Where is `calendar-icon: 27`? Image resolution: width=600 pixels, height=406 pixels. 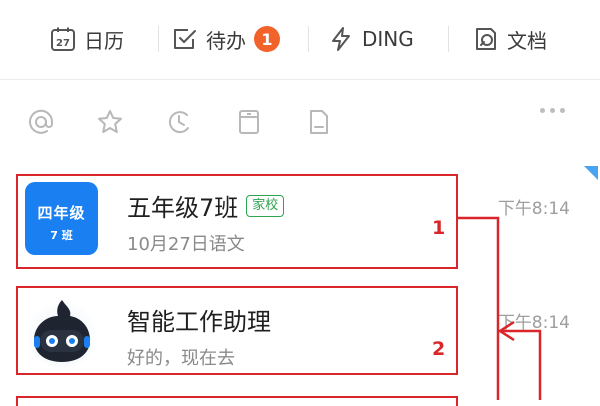
calendar-icon: 27 is located at coordinates (63, 39).